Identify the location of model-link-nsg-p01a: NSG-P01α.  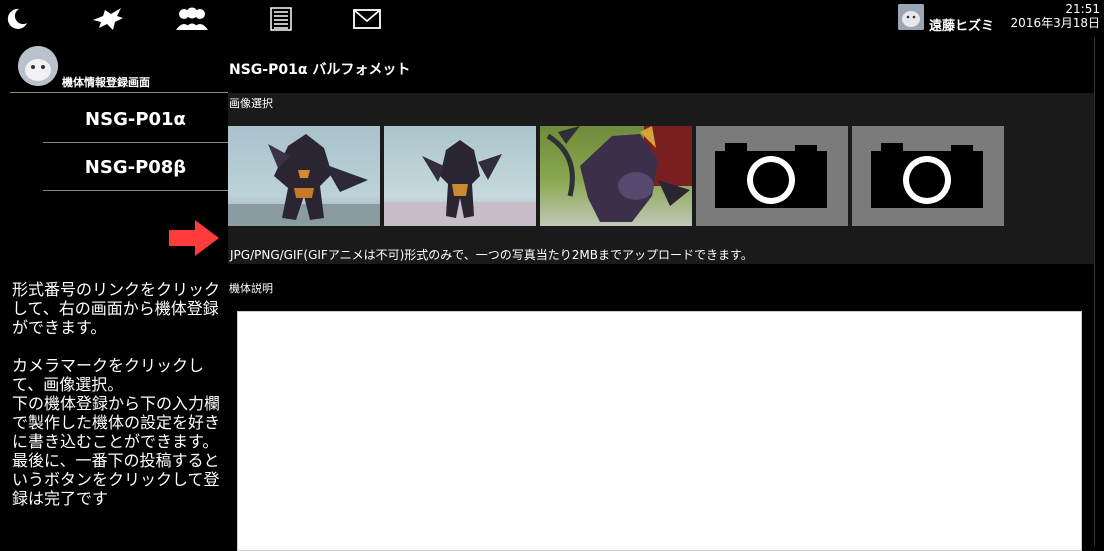
(135, 119).